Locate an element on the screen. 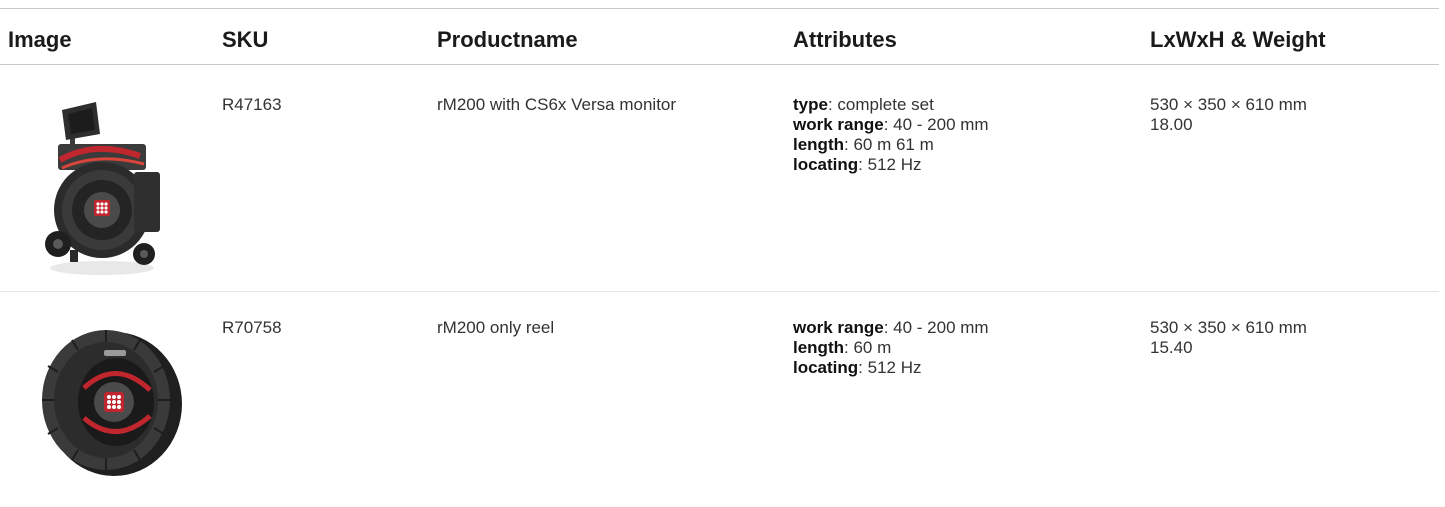 The width and height of the screenshot is (1445, 507). productname-cell: rM200 only reel is located at coordinates (495, 328).